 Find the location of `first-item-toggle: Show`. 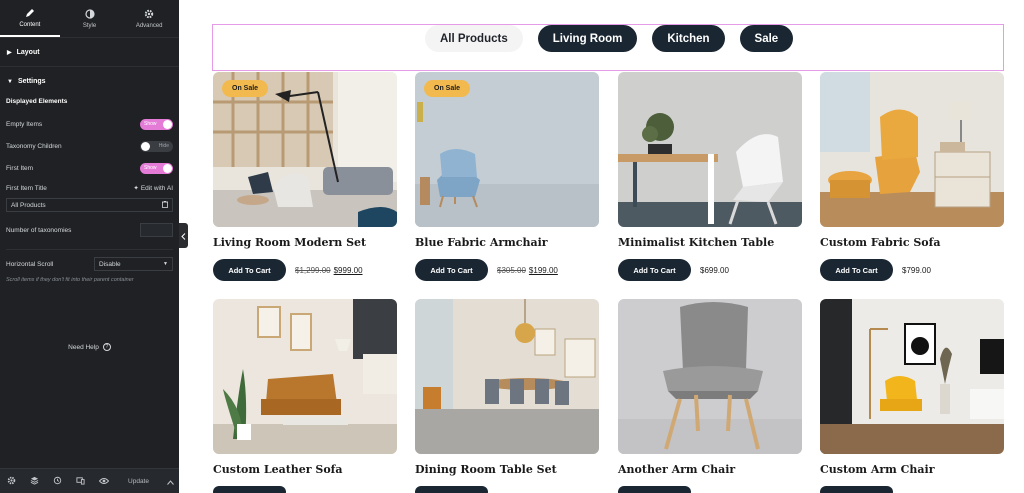

first-item-toggle: Show is located at coordinates (156, 168).